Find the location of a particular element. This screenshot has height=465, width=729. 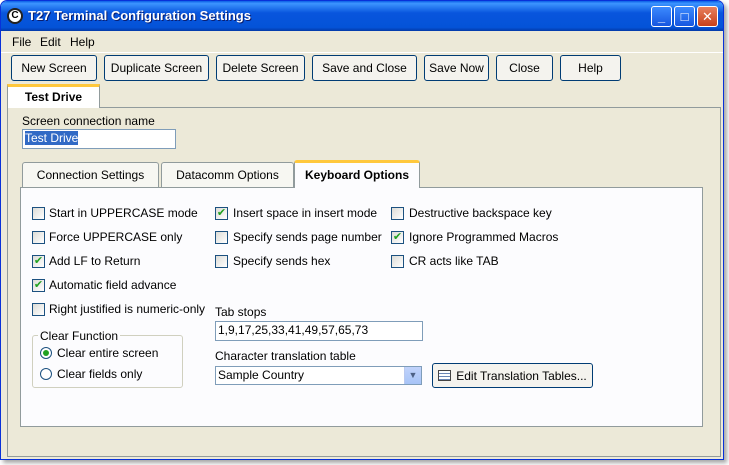

tab-test-drive: Test Drive is located at coordinates (53, 96).